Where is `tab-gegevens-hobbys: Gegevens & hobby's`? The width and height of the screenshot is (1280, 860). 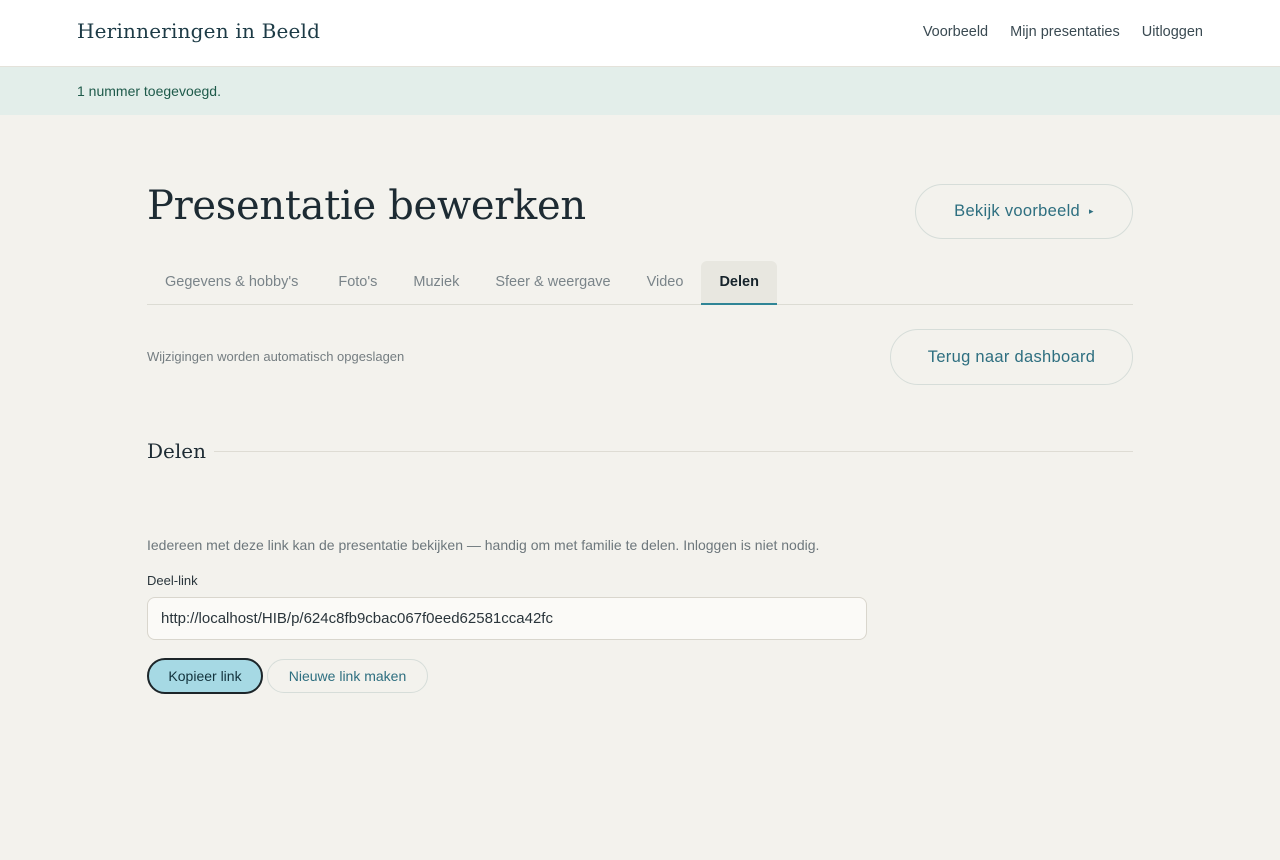
tab-gegevens-hobbys: Gegevens & hobby's is located at coordinates (233, 282).